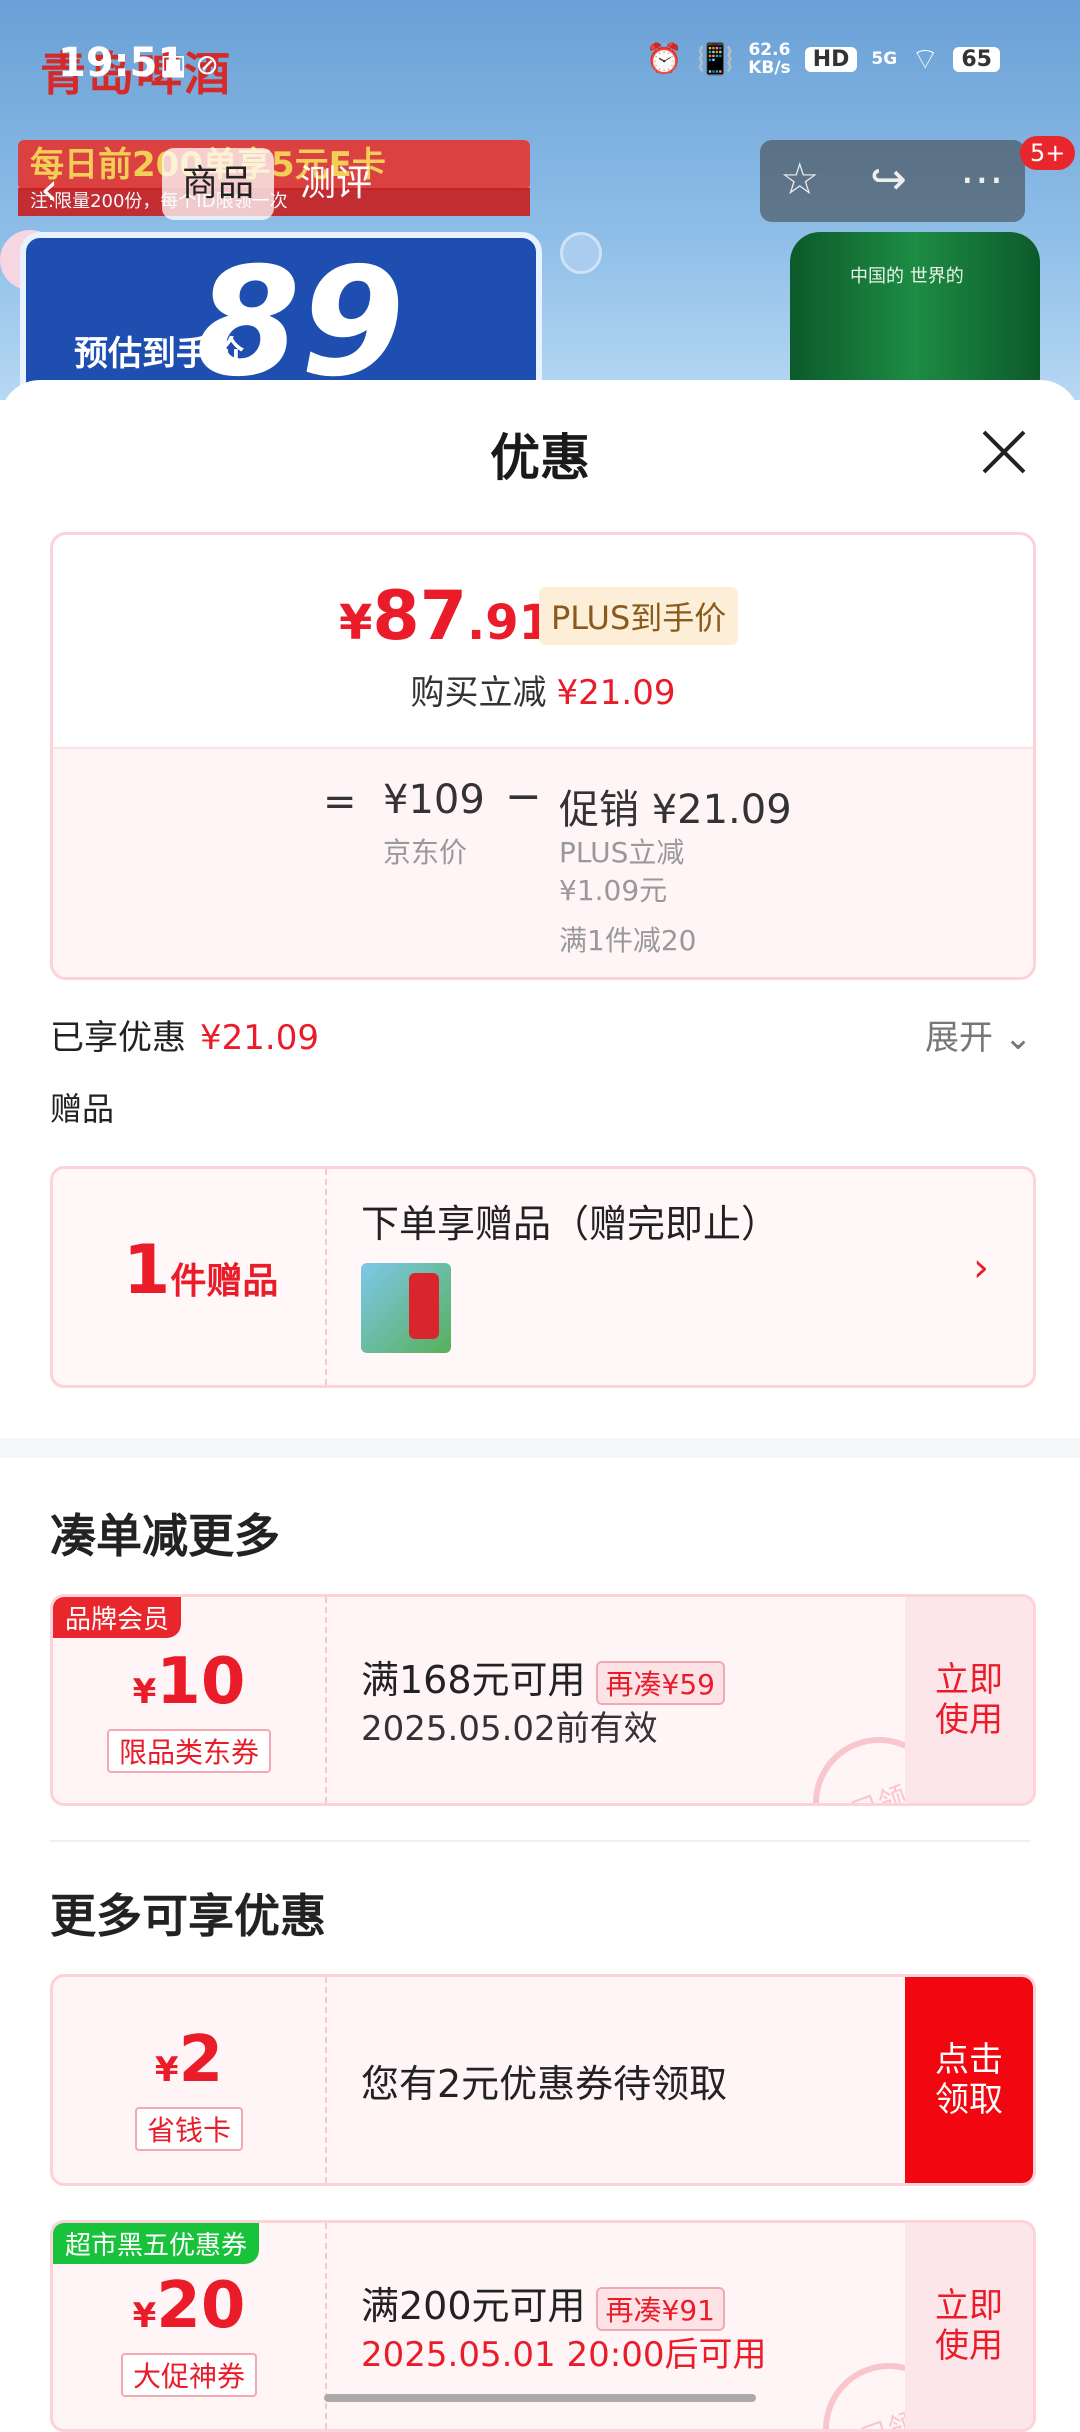 The width and height of the screenshot is (1080, 2432). What do you see at coordinates (969, 2080) in the screenshot?
I see `claim-button: 点击 领取` at bounding box center [969, 2080].